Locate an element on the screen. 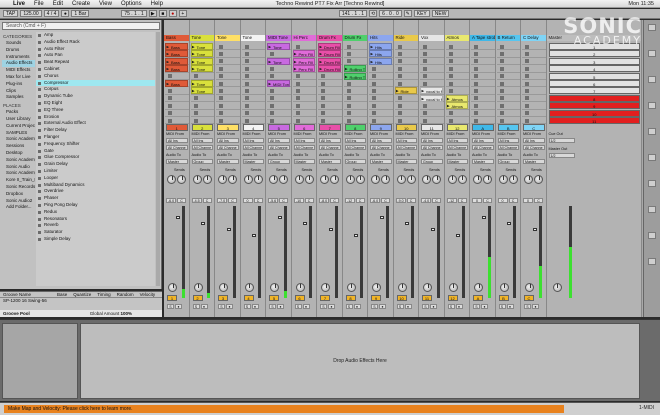  clip: Drum Fill 2 is located at coordinates (329, 54).